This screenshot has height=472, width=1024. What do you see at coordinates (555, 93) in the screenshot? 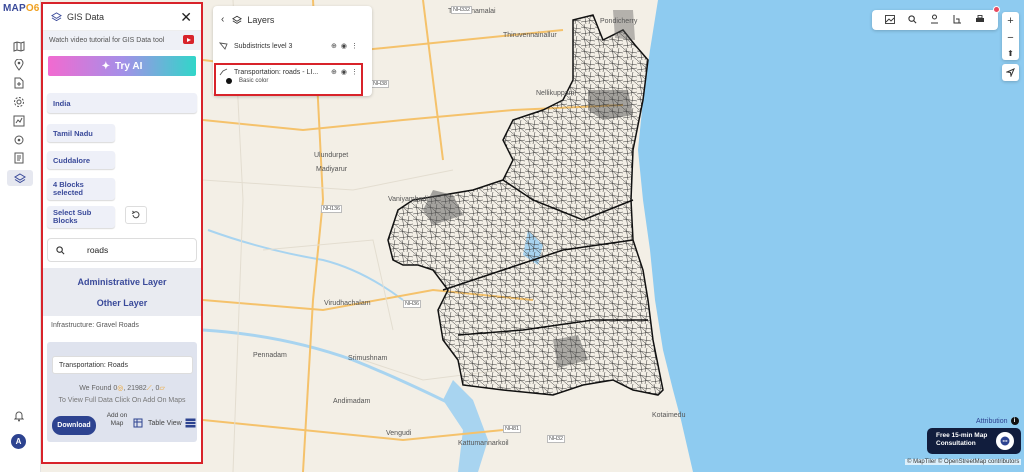
I see `place-label: Nellikuppam` at bounding box center [555, 93].